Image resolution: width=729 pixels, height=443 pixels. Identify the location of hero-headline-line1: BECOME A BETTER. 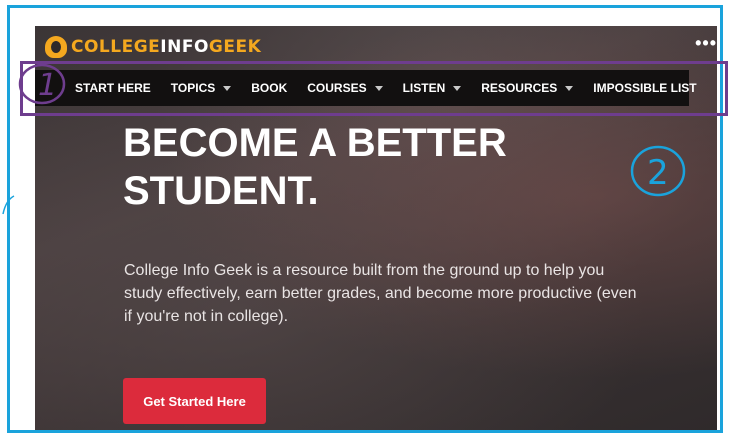
(315, 143).